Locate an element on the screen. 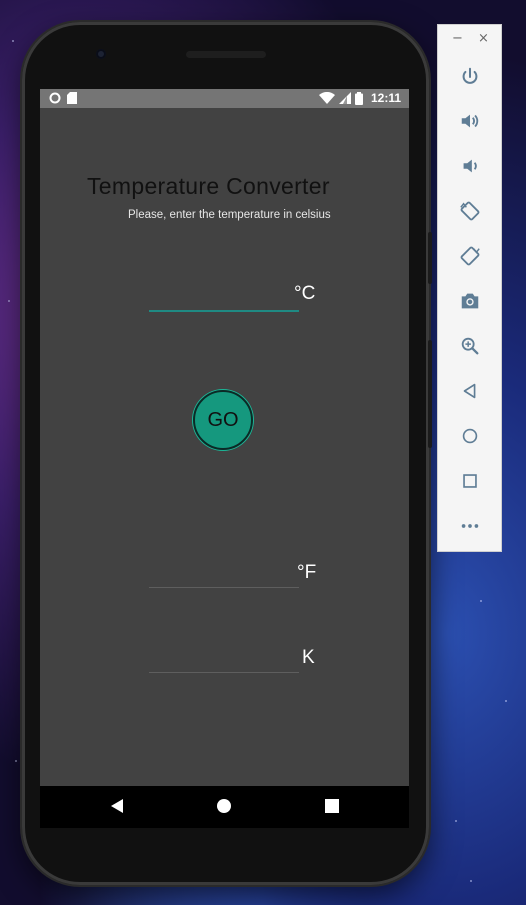 Image resolution: width=526 pixels, height=905 pixels. recents-icon is located at coordinates (332, 806).